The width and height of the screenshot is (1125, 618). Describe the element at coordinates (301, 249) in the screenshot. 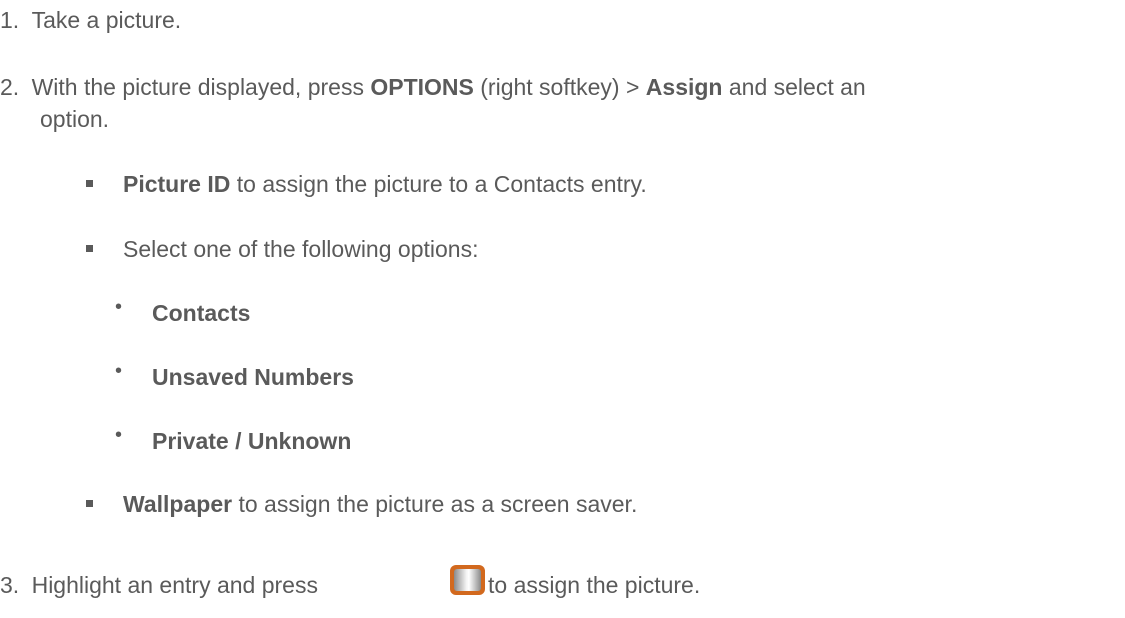

I see `sub-item-select-options: Select one of the following options:` at that location.